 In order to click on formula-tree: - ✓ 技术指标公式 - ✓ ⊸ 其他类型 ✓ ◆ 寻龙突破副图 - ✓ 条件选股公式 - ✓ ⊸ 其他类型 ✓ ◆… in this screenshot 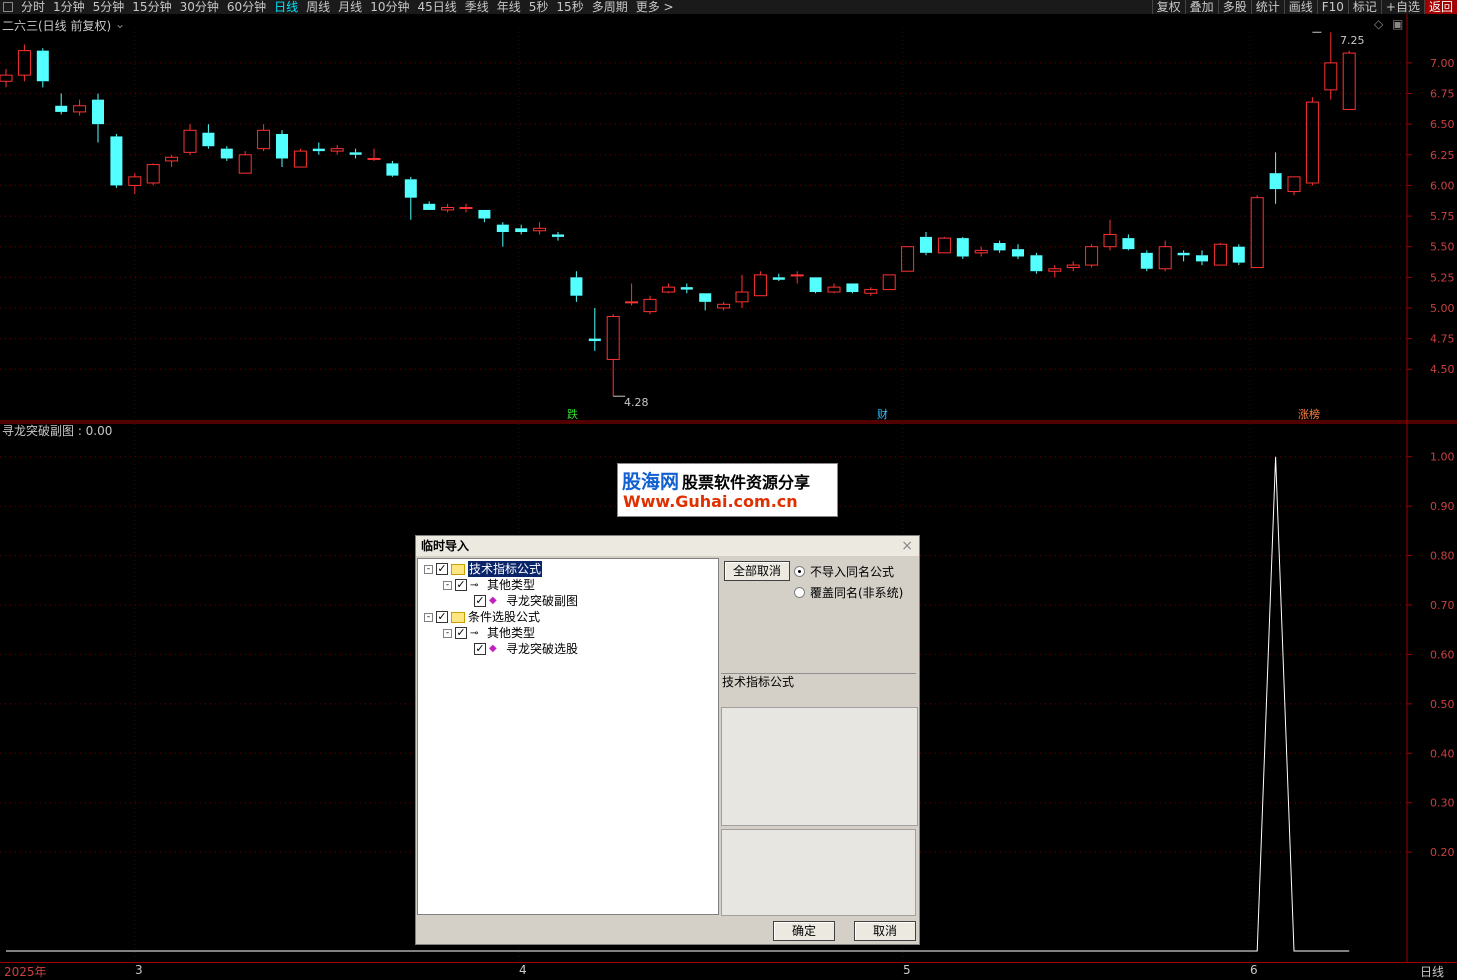, I will do `click(568, 736)`.